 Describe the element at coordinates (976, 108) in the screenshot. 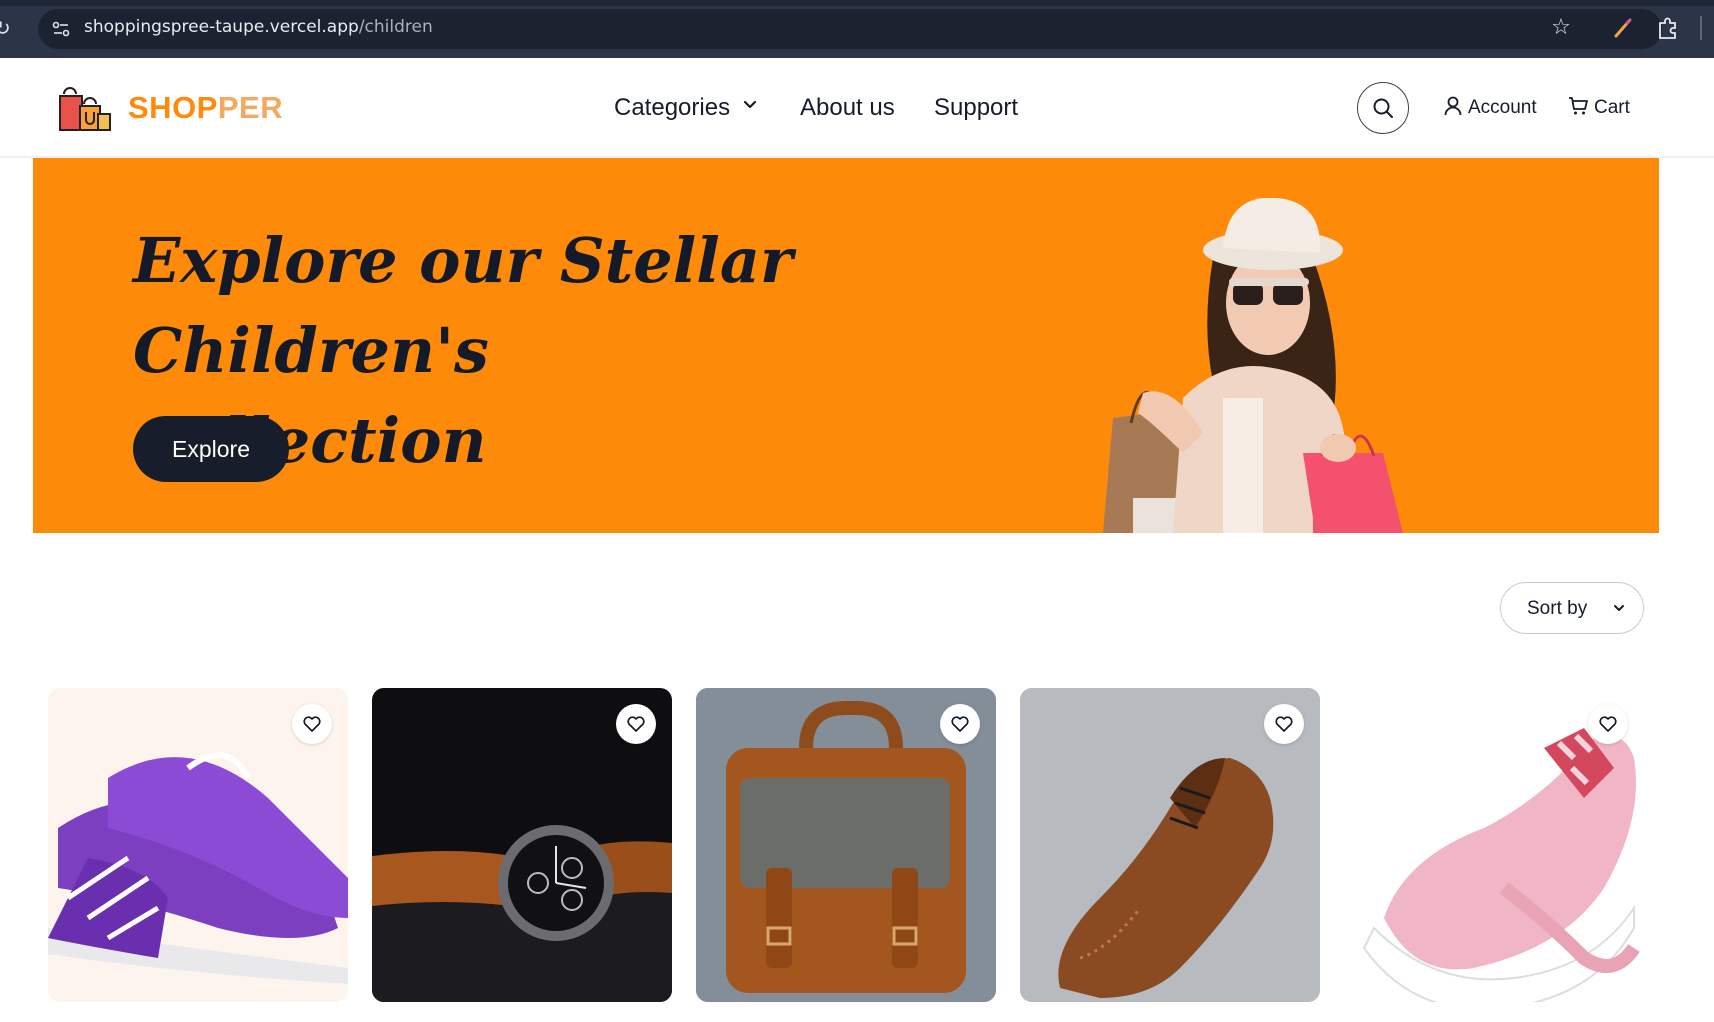

I see `nav-support: Support` at that location.